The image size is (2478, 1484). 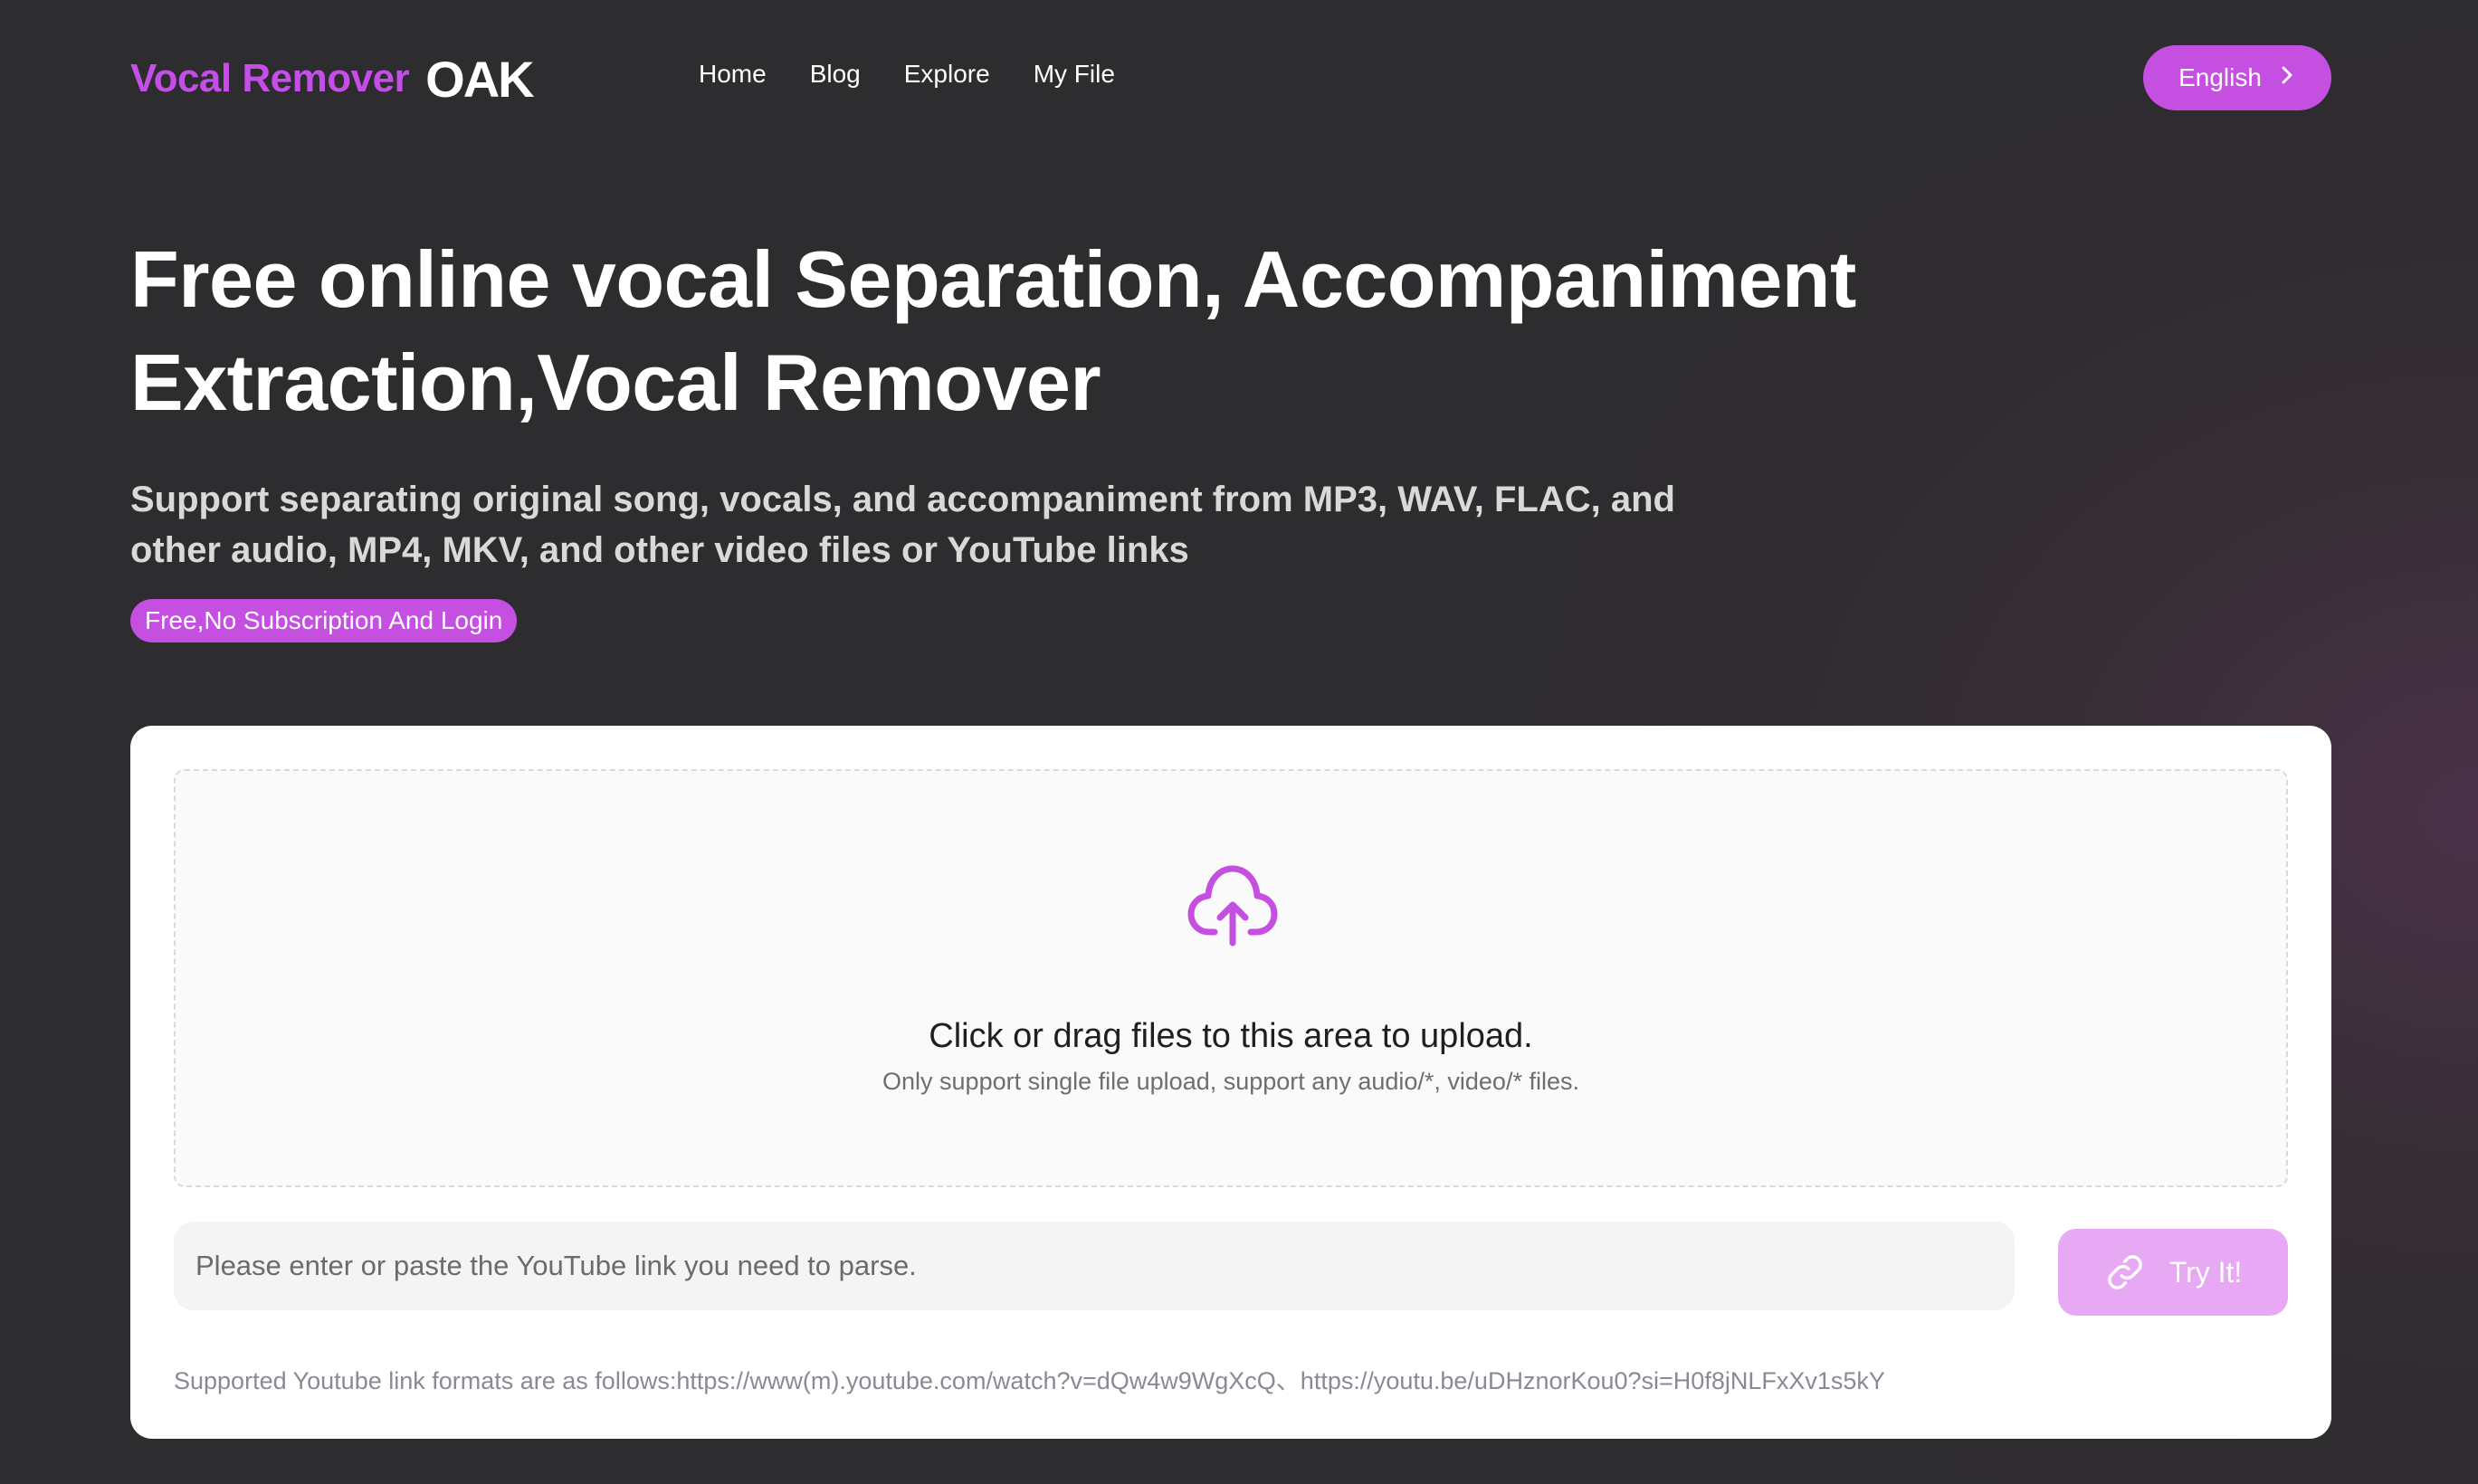 I want to click on language-button: English, so click(x=2237, y=77).